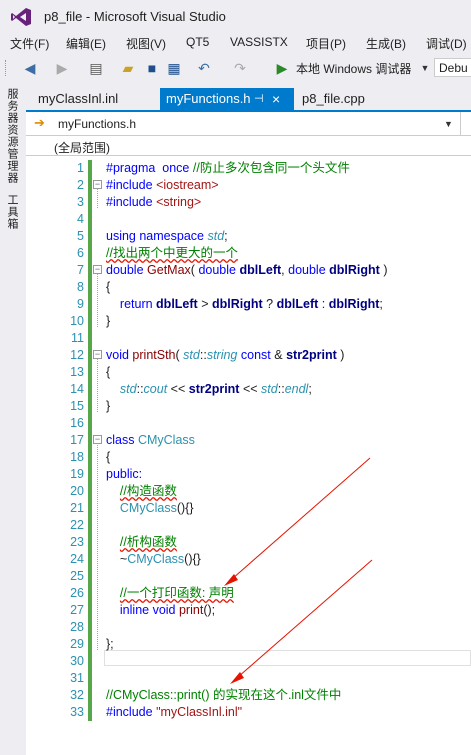 The width and height of the screenshot is (471, 755). I want to click on token: printSth, so click(154, 355).